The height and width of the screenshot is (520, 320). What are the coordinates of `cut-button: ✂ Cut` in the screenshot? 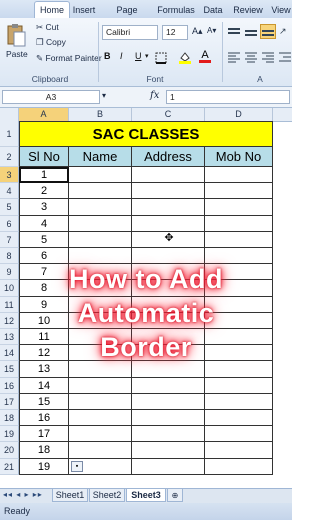 It's located at (47, 27).